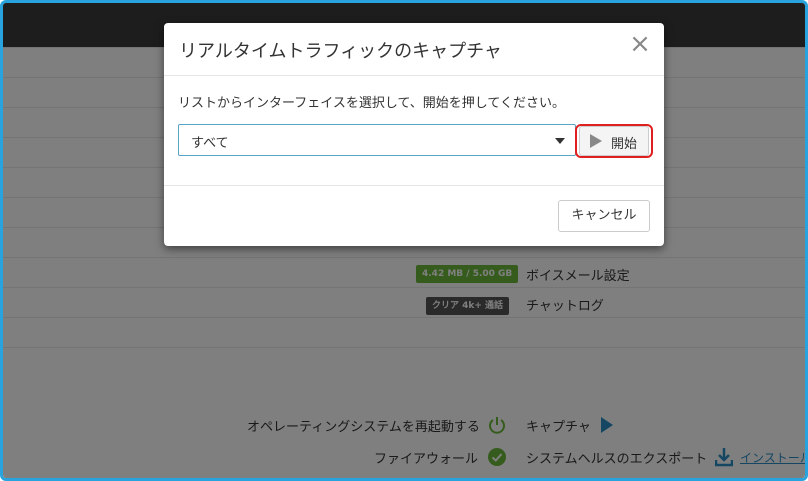 The width and height of the screenshot is (808, 481). Describe the element at coordinates (624, 144) in the screenshot. I see `start-label: 開始` at that location.